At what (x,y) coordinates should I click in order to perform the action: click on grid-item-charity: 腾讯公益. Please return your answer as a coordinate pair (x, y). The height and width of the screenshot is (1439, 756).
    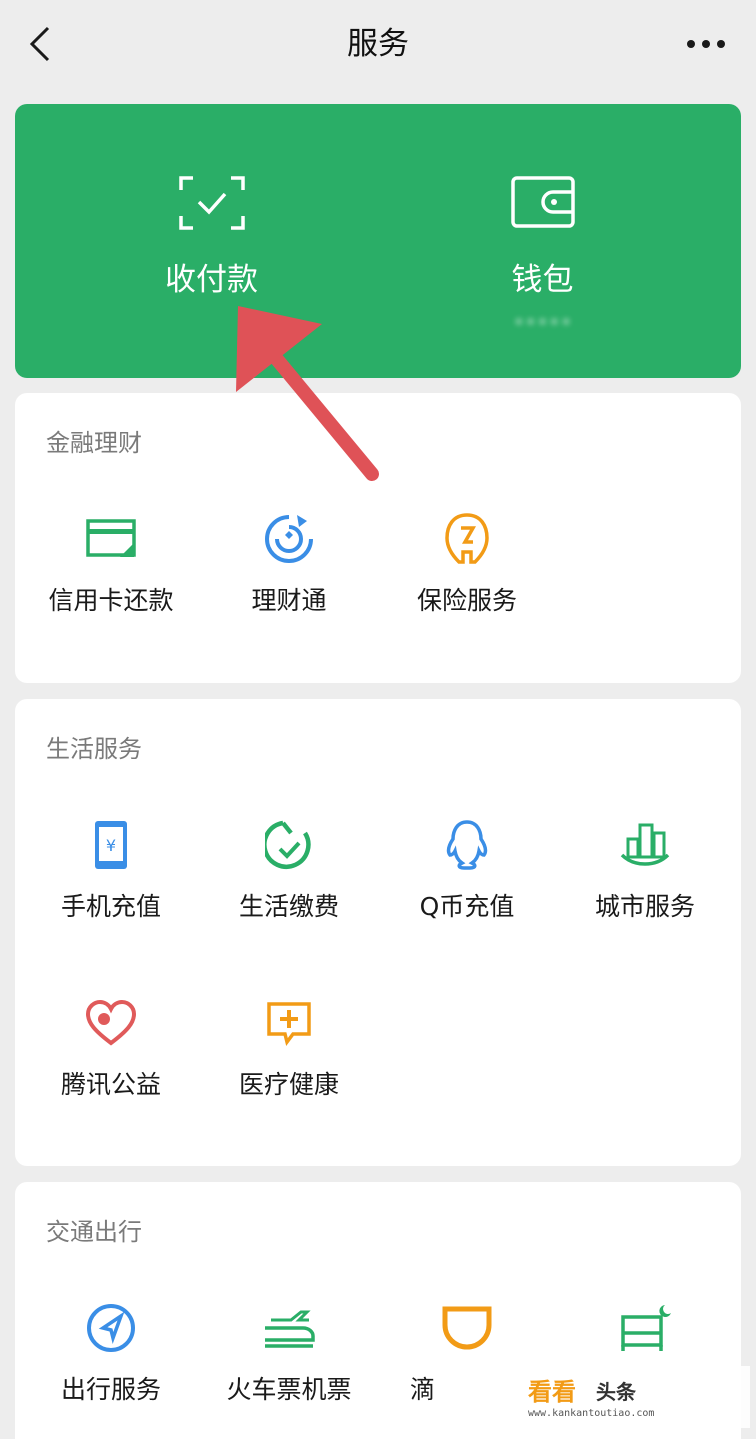
    Looking at the image, I should click on (111, 1055).